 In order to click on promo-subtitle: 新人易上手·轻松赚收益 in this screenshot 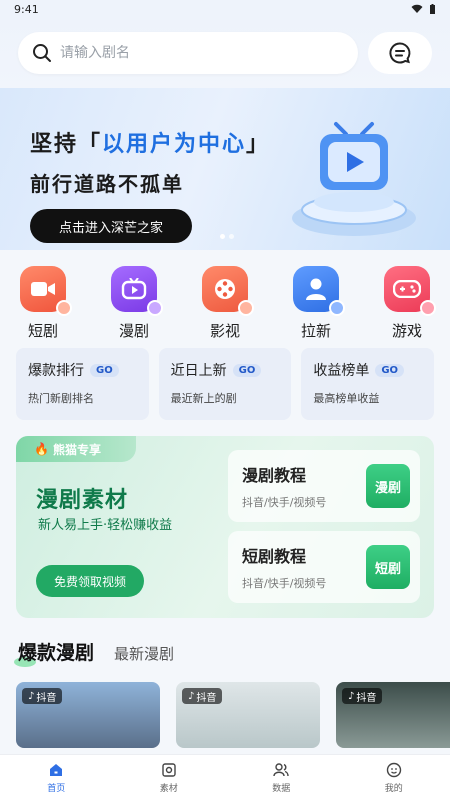, I will do `click(105, 525)`.